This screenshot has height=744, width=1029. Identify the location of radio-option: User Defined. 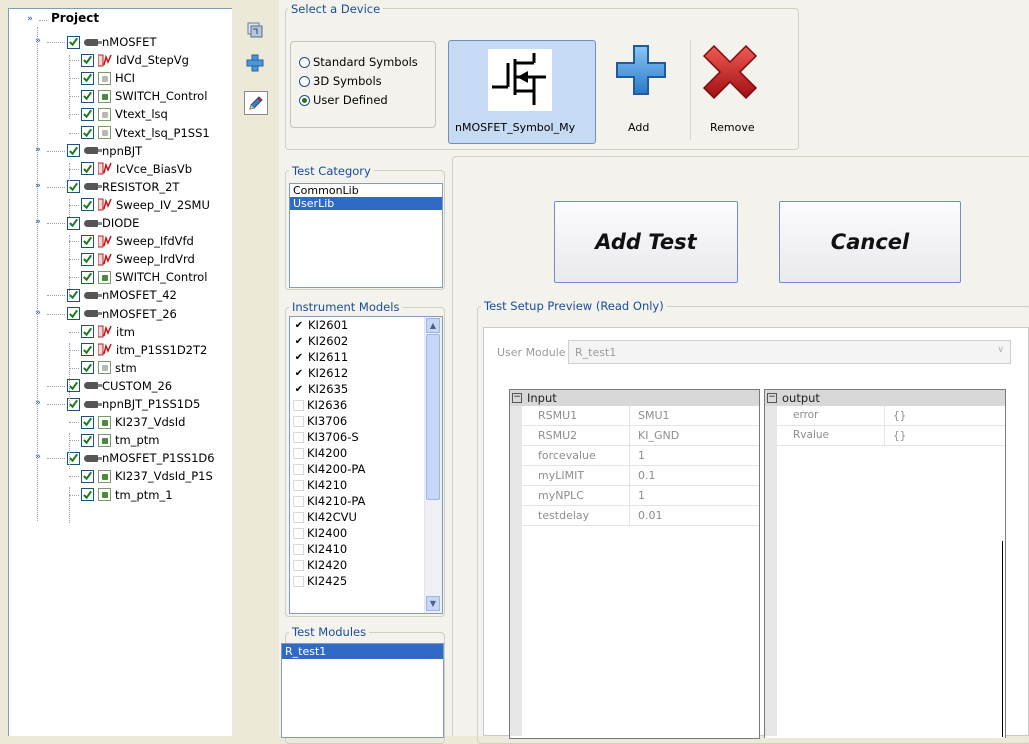
(343, 100).